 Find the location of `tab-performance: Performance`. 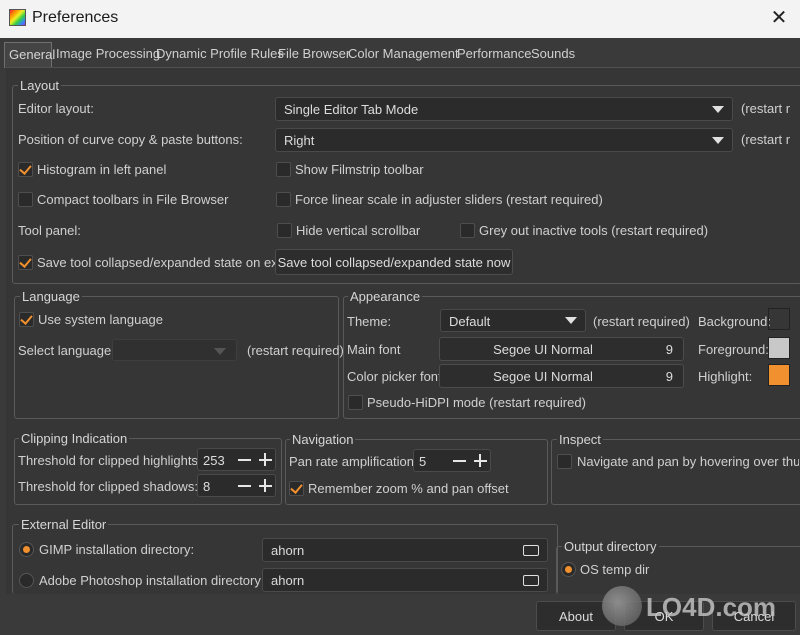

tab-performance: Performance is located at coordinates (494, 53).